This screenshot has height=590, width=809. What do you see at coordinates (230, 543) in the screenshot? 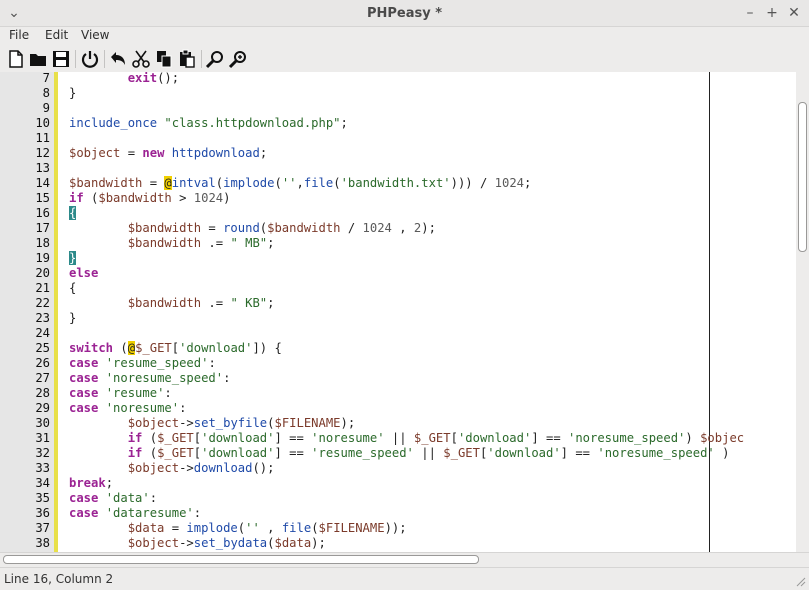
I see `code-token: set_bydata` at bounding box center [230, 543].